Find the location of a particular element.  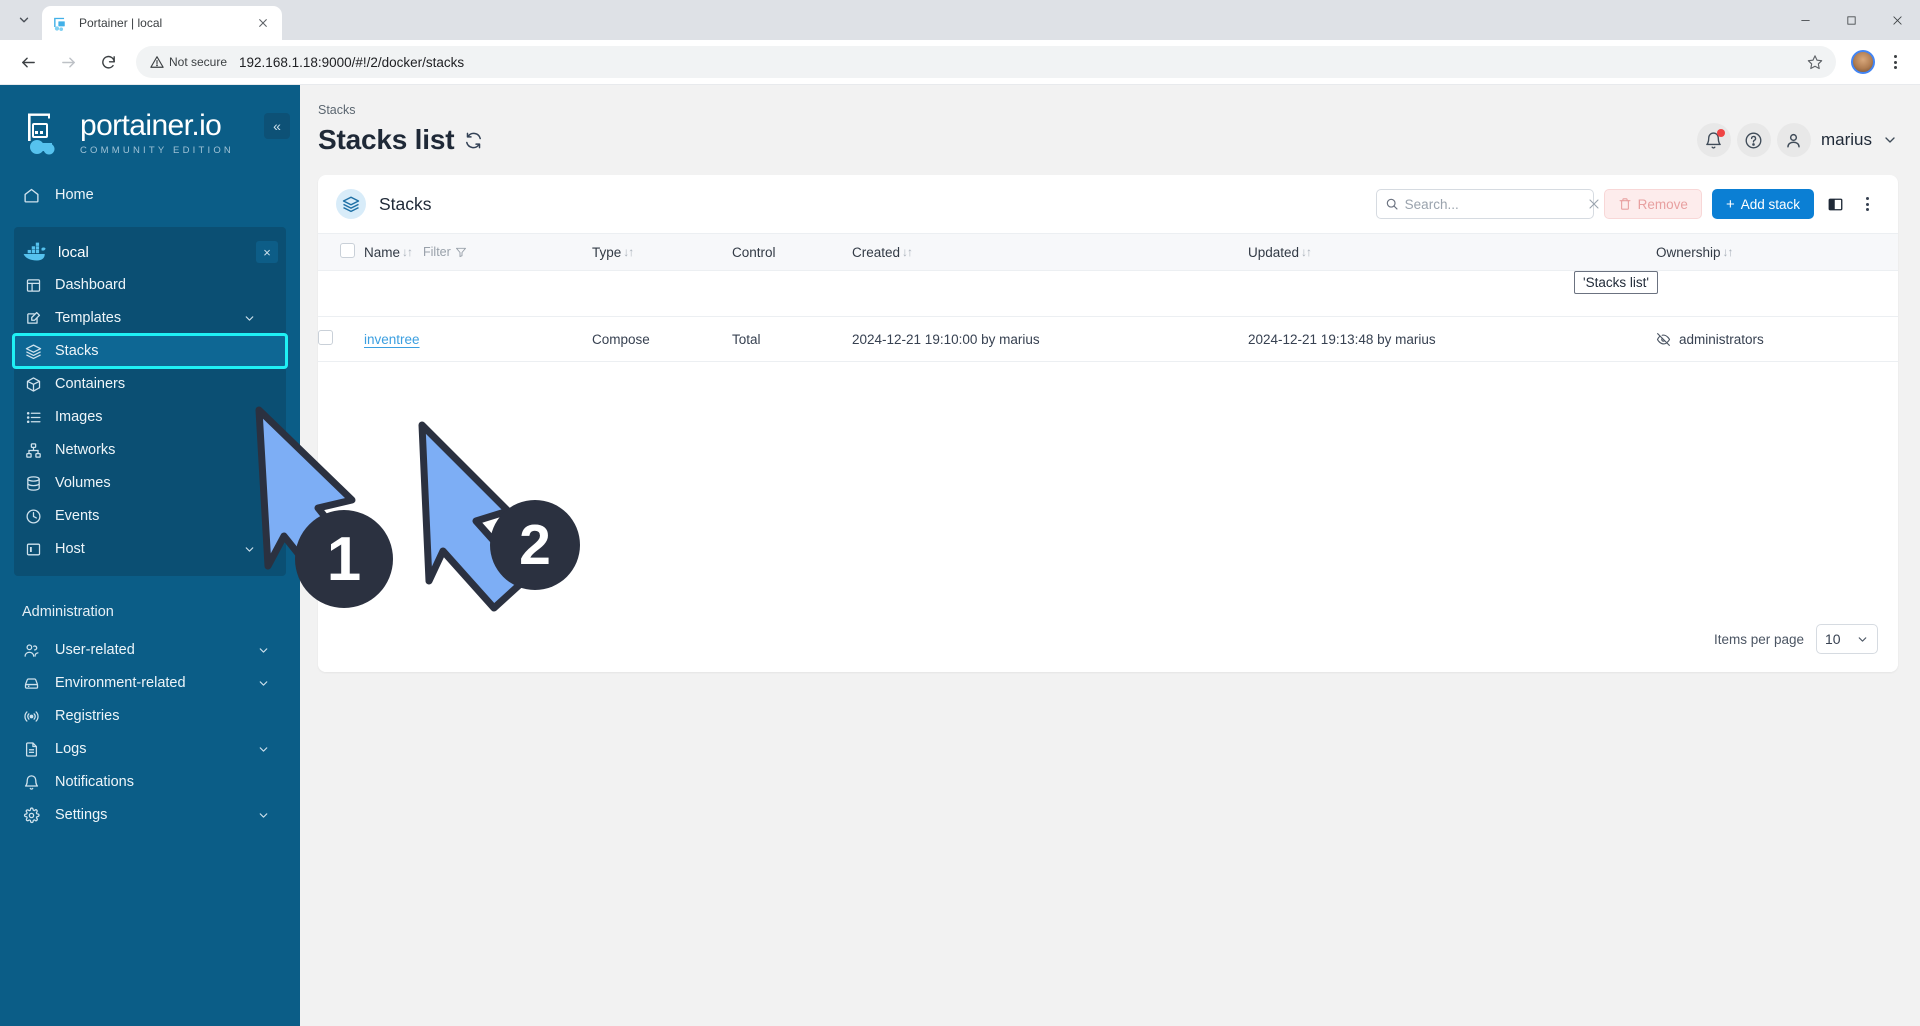

sidebar-item-containers: Containers is located at coordinates (150, 384).